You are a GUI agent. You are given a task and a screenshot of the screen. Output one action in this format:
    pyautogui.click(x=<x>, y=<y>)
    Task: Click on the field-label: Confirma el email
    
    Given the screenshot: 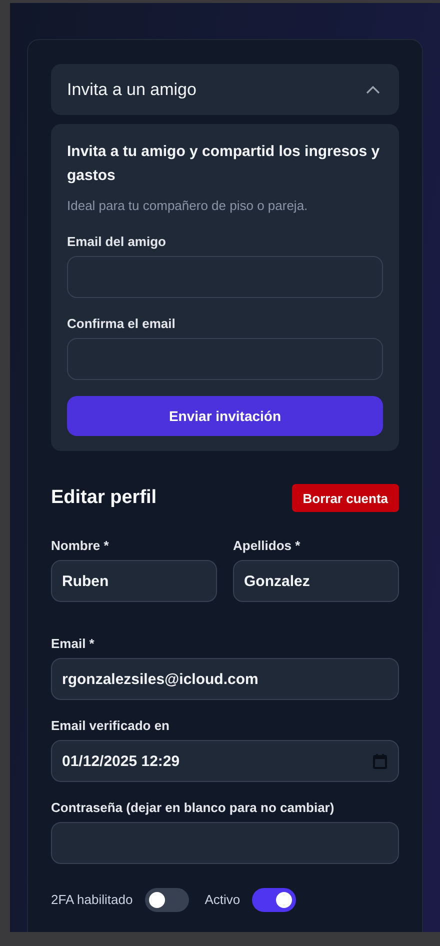 What is the action you would take?
    pyautogui.click(x=121, y=324)
    